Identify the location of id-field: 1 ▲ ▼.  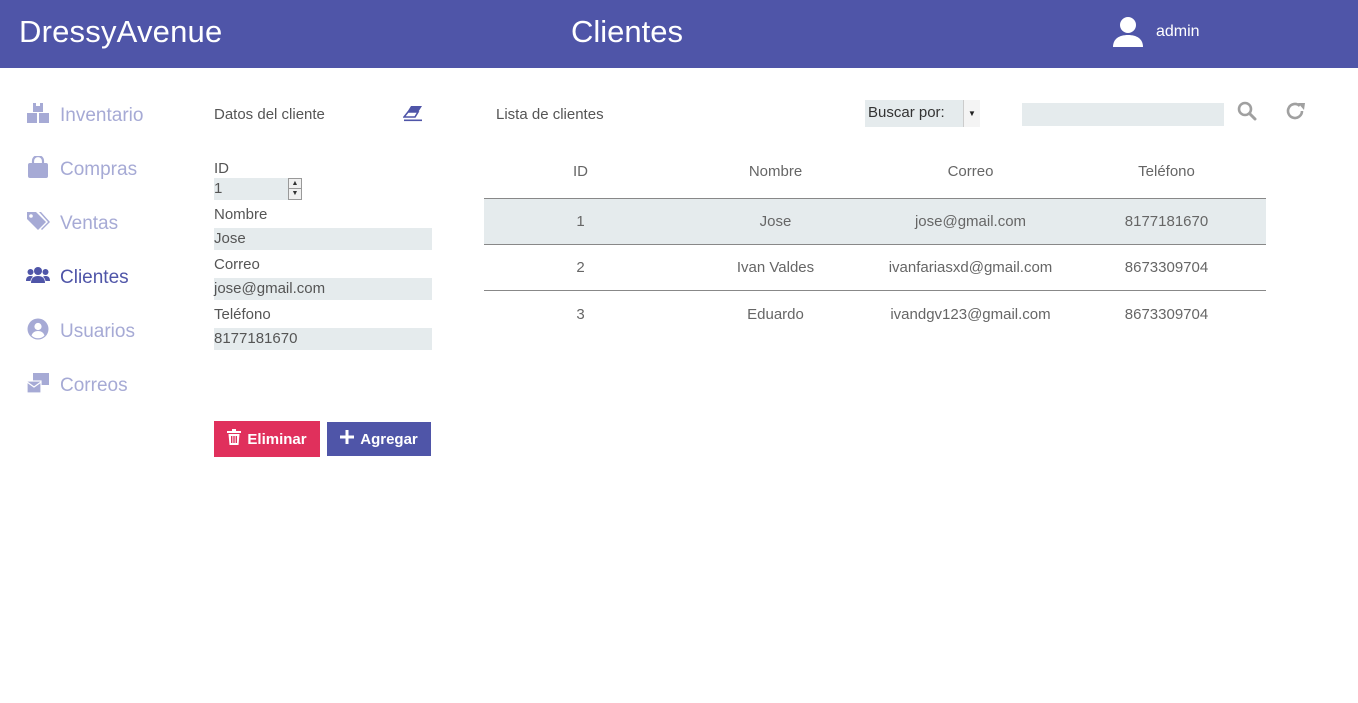
(258, 189).